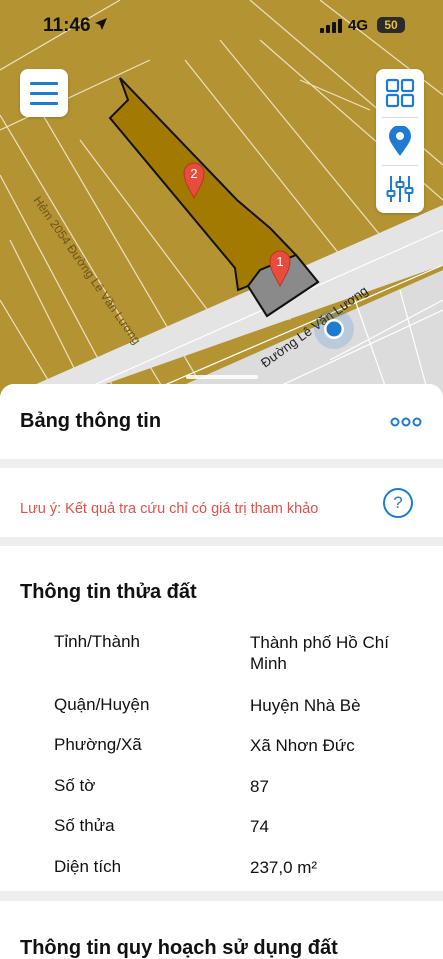  I want to click on marker-1-label: 1, so click(279, 261).